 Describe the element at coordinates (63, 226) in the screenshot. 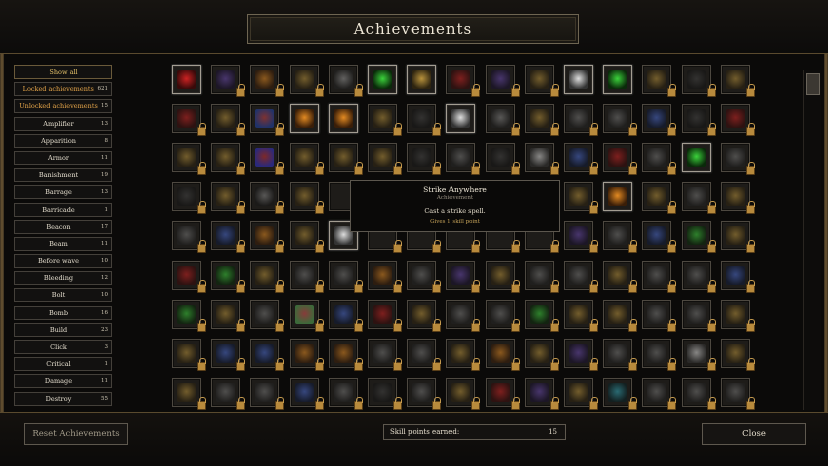

I see `category-item: Beacon 17` at that location.